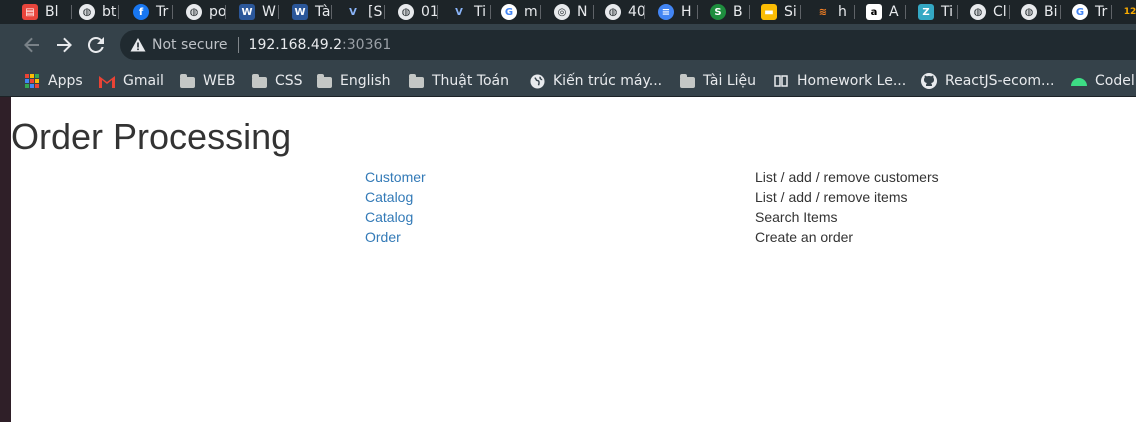  I want to click on row-description: List / add / remove items, so click(831, 197).